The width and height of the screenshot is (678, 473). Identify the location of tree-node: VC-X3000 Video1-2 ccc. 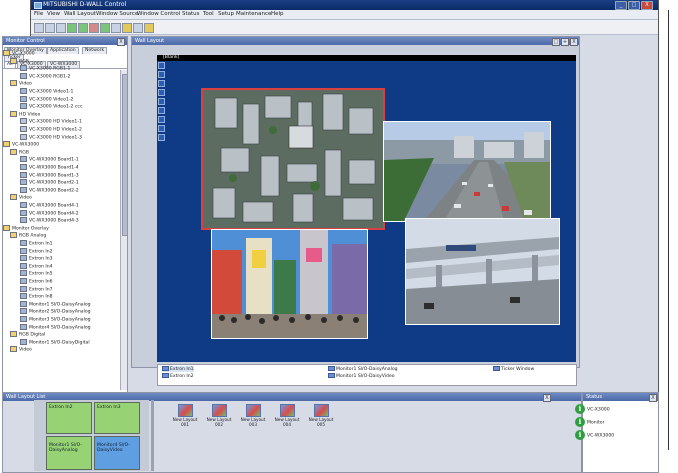
(51, 106).